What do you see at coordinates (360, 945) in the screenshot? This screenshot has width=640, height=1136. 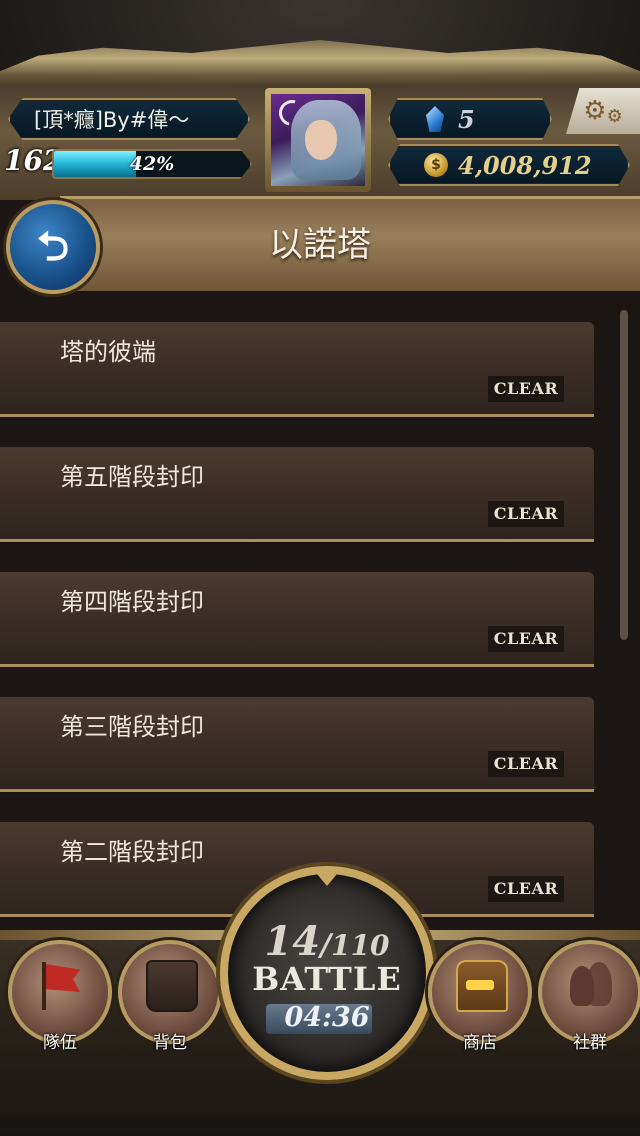 I see `stamina-max: 110` at bounding box center [360, 945].